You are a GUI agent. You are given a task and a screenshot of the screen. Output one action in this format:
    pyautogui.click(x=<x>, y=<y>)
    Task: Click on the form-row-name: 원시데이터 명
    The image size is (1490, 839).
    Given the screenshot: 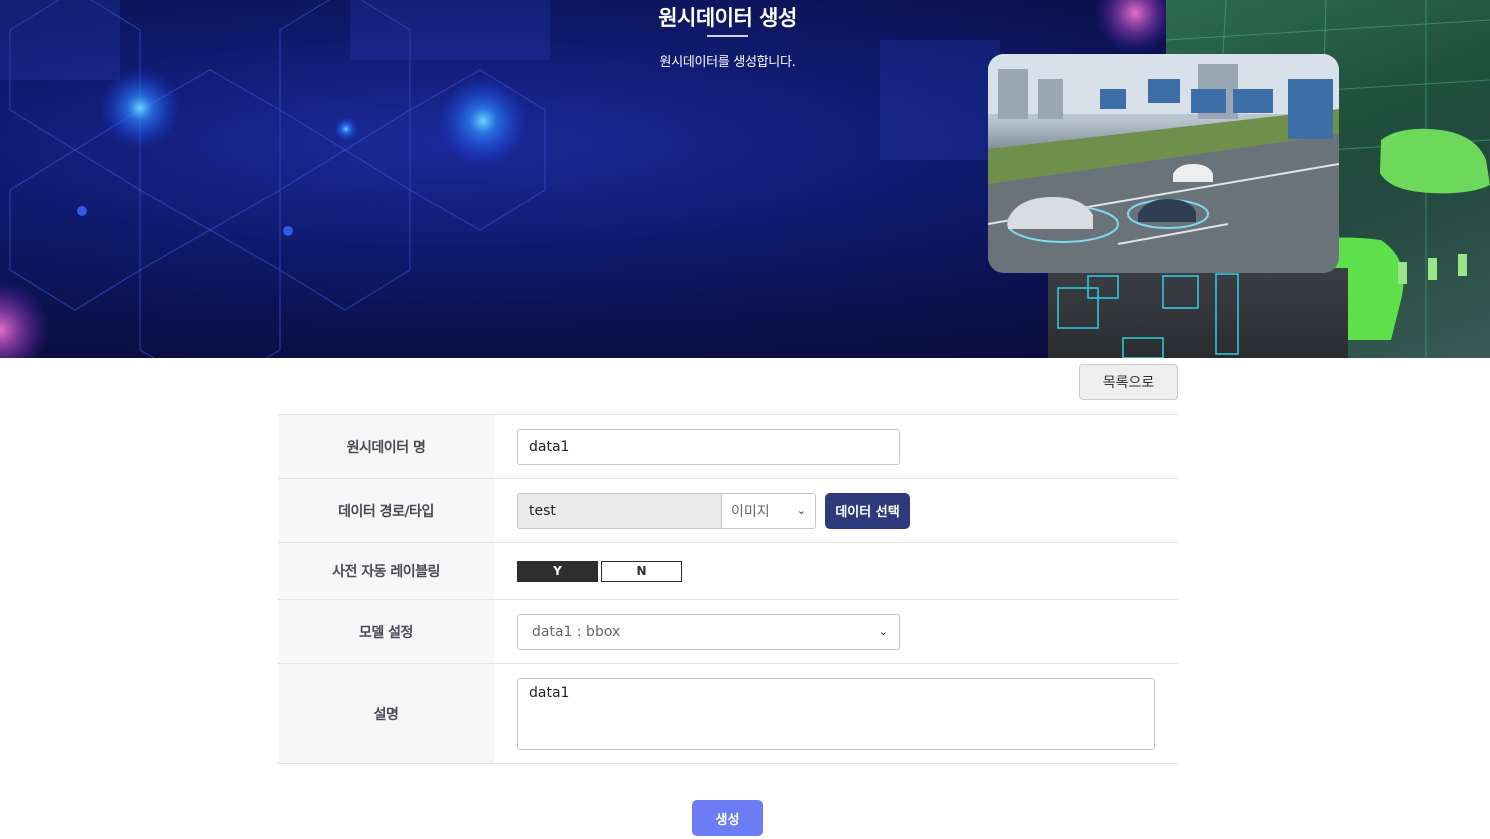 What is the action you would take?
    pyautogui.click(x=728, y=447)
    